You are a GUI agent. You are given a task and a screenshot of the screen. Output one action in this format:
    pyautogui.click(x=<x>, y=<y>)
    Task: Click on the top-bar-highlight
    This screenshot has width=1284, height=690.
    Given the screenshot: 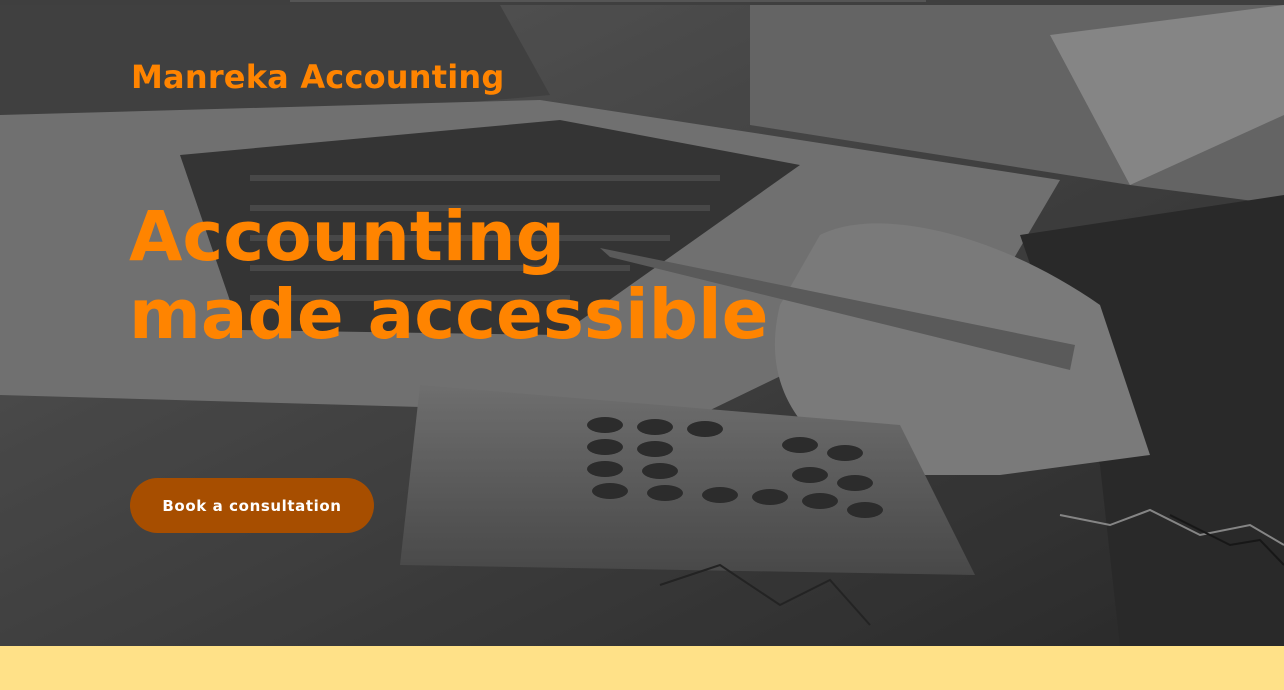 What is the action you would take?
    pyautogui.click(x=608, y=1)
    